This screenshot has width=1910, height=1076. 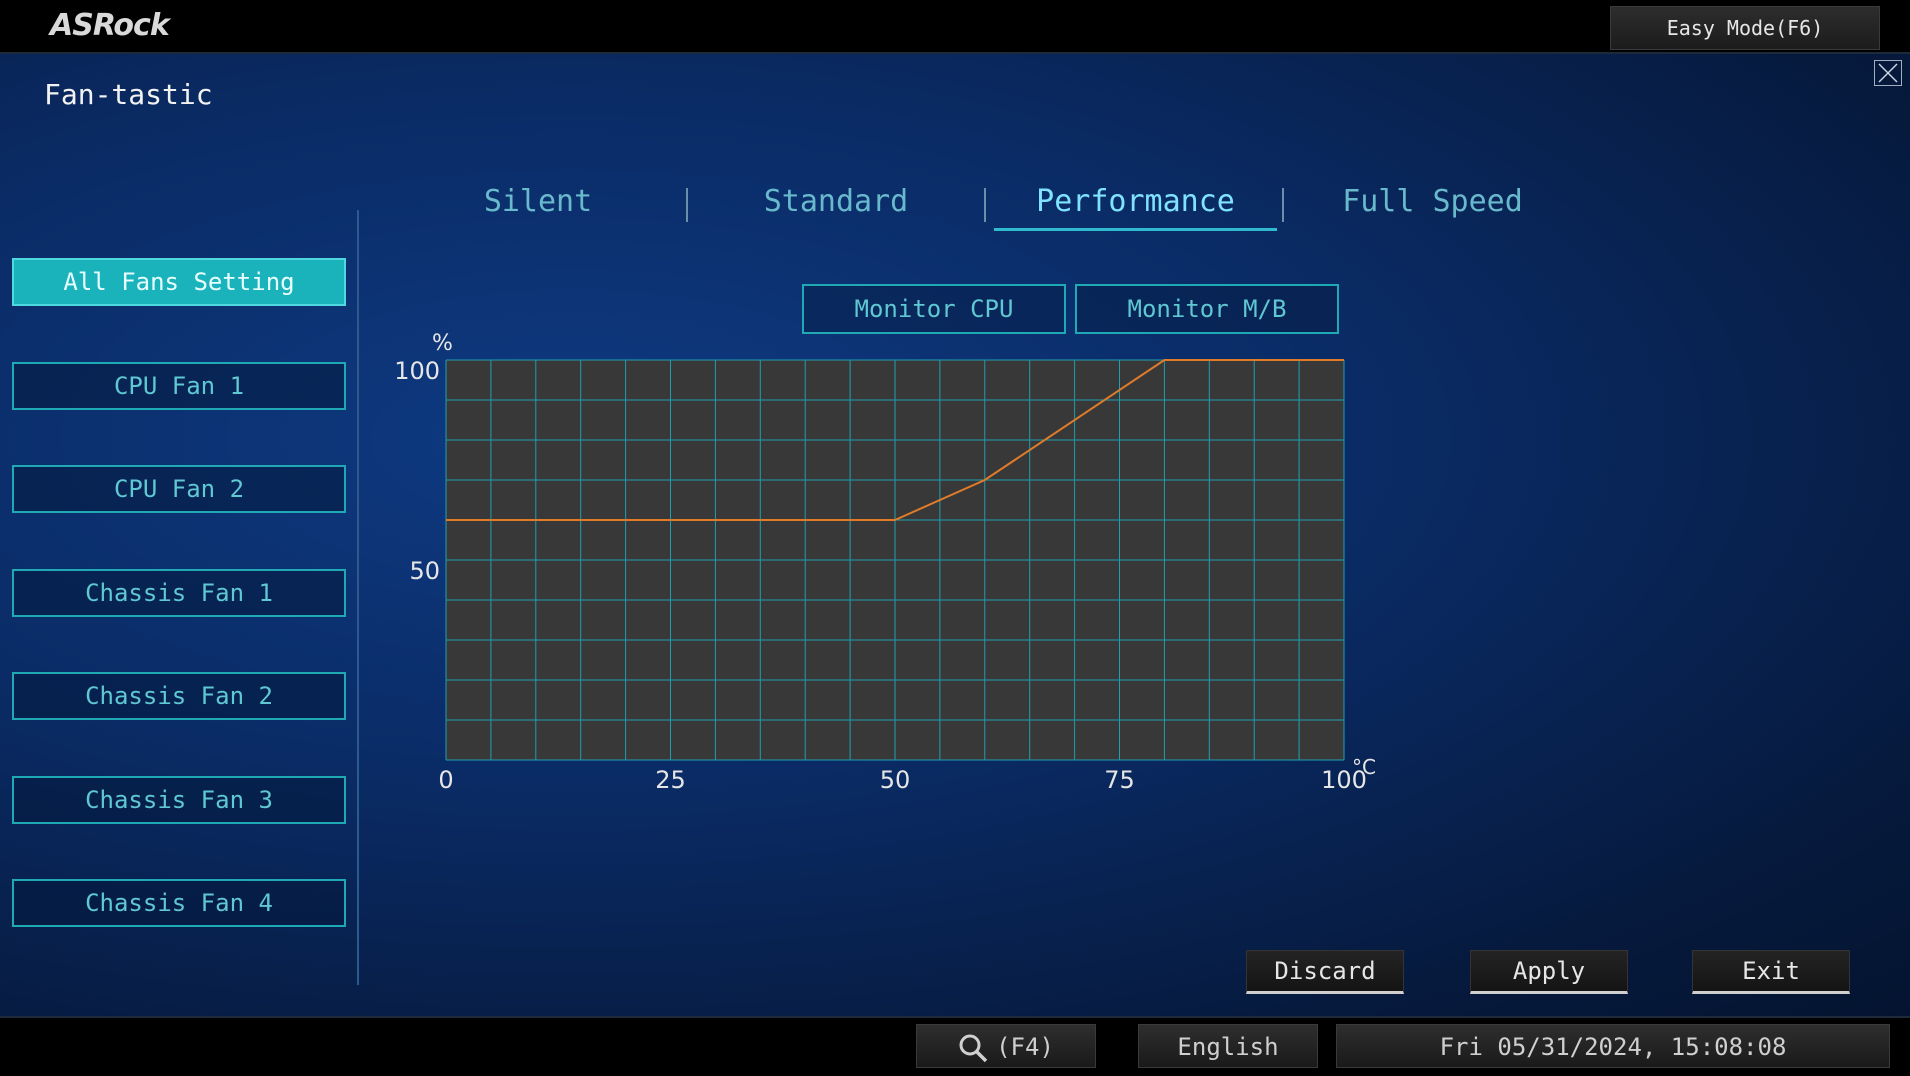 What do you see at coordinates (1613, 1046) in the screenshot?
I see `datetime-display: Fri 05/31/2024, 15:08:08` at bounding box center [1613, 1046].